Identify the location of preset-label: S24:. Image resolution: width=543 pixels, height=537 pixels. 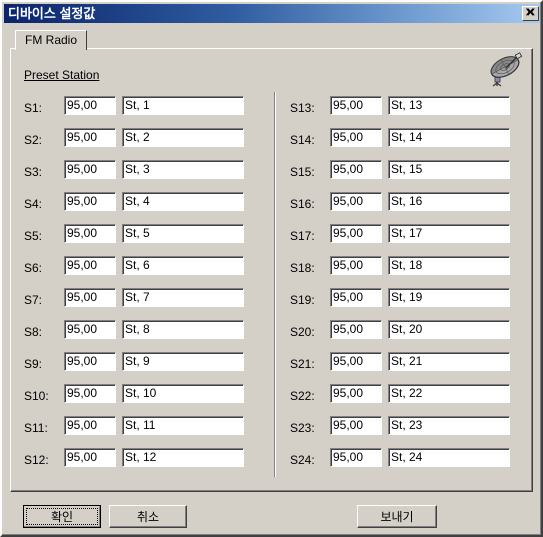
(302, 460).